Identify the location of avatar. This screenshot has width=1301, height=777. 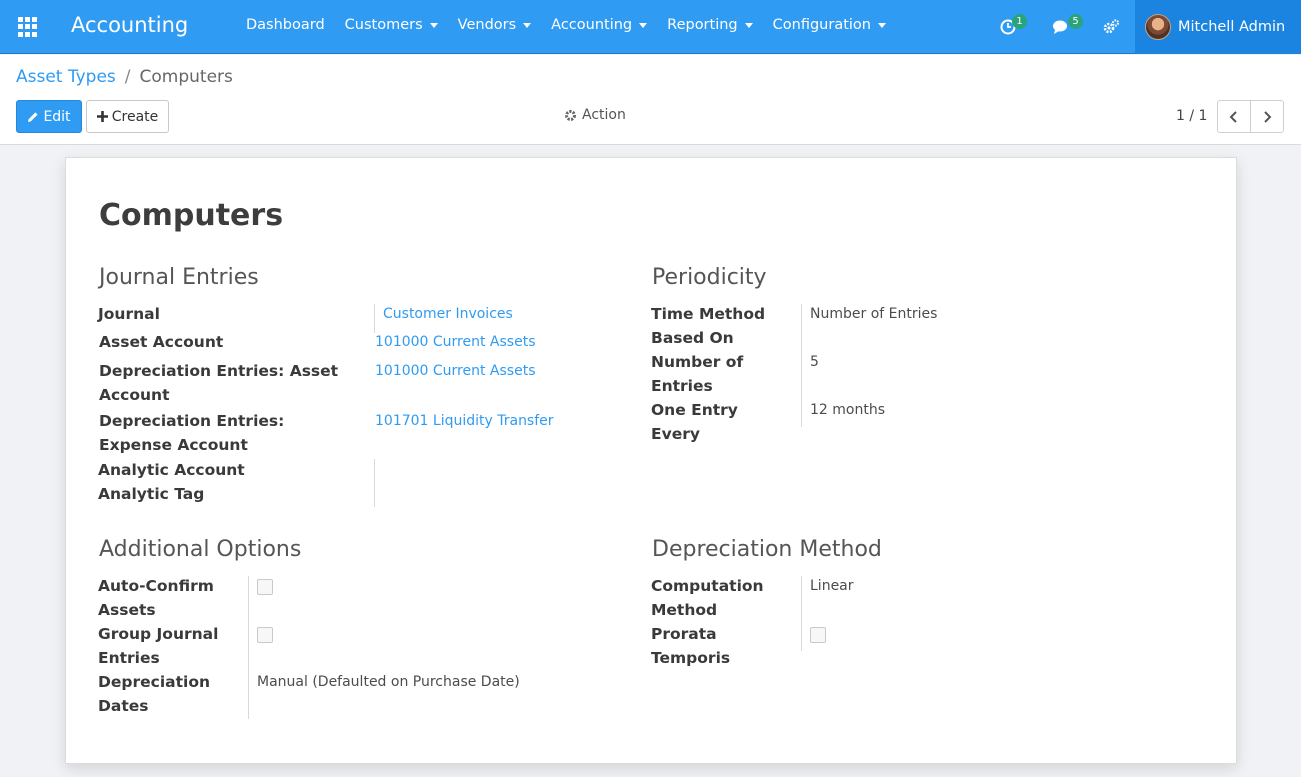
(1158, 27).